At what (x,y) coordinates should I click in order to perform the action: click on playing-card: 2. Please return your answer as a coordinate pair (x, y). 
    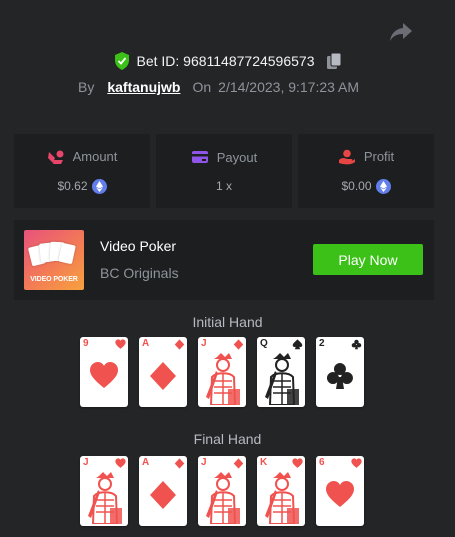
    Looking at the image, I should click on (340, 372).